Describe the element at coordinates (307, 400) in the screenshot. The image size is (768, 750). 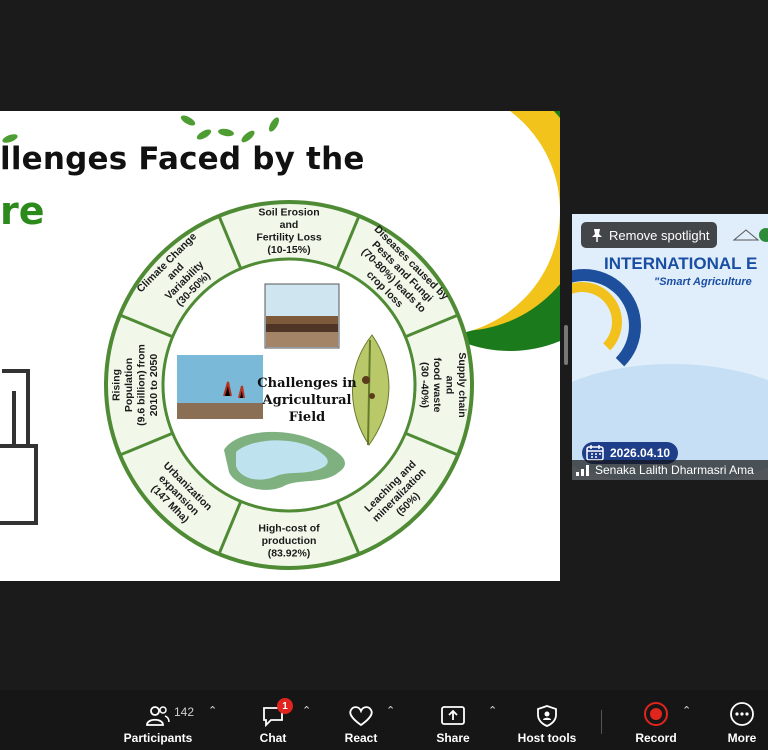
I see `wheel-center-label: Agricultural` at that location.